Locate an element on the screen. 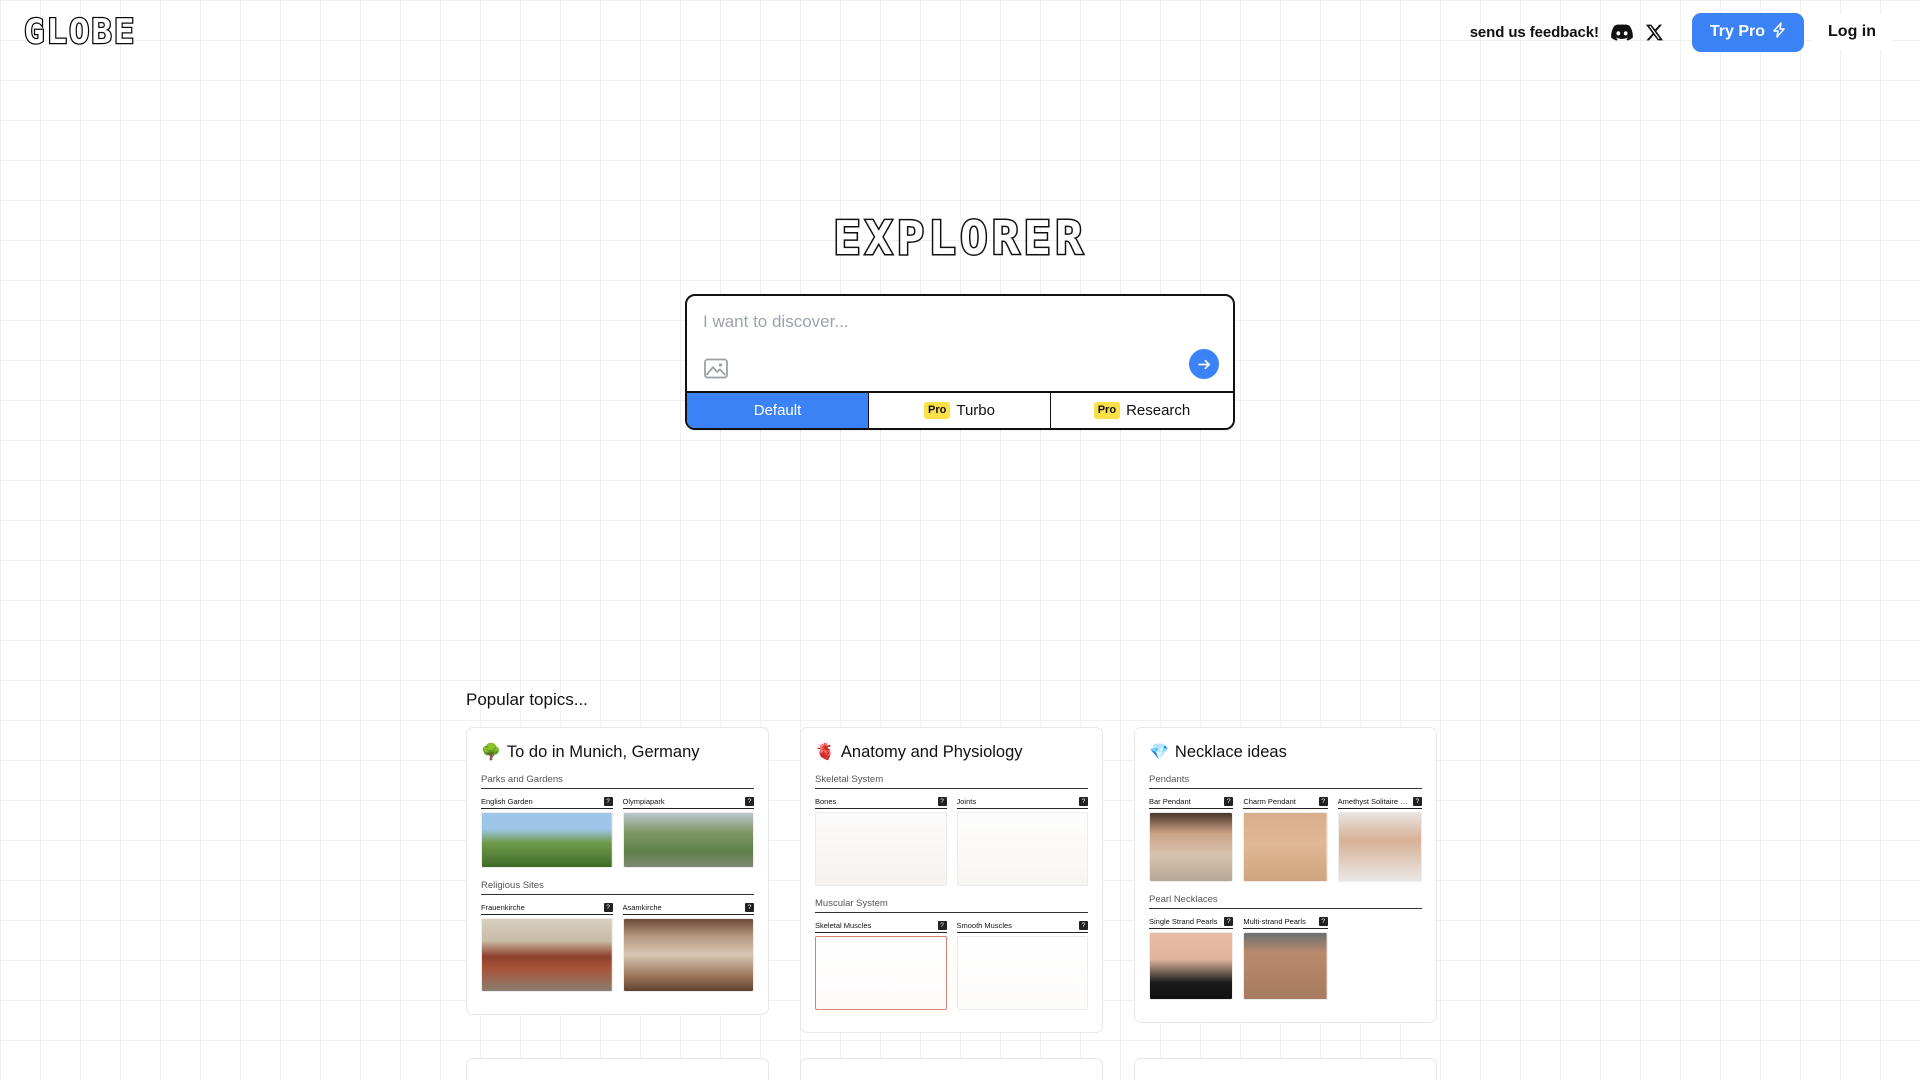 The image size is (1920, 1080). topic-card-title-text: Necklace ideas is located at coordinates (1230, 751).